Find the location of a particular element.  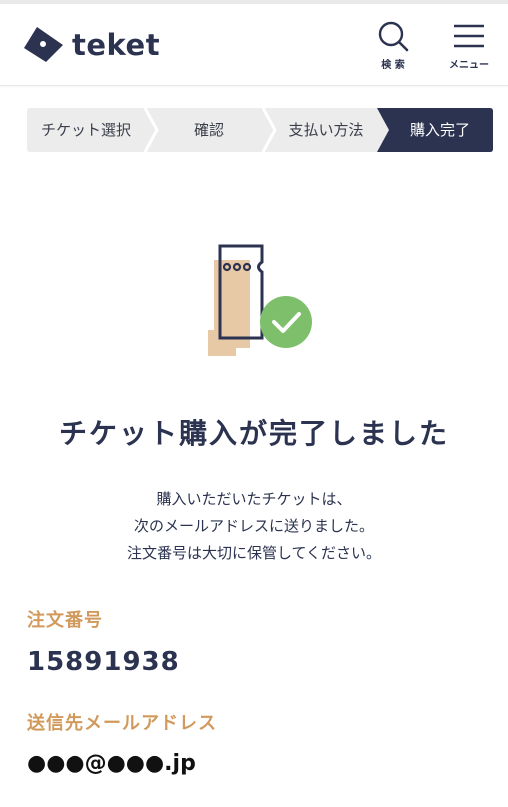

menu-label: メニュー is located at coordinates (469, 65).